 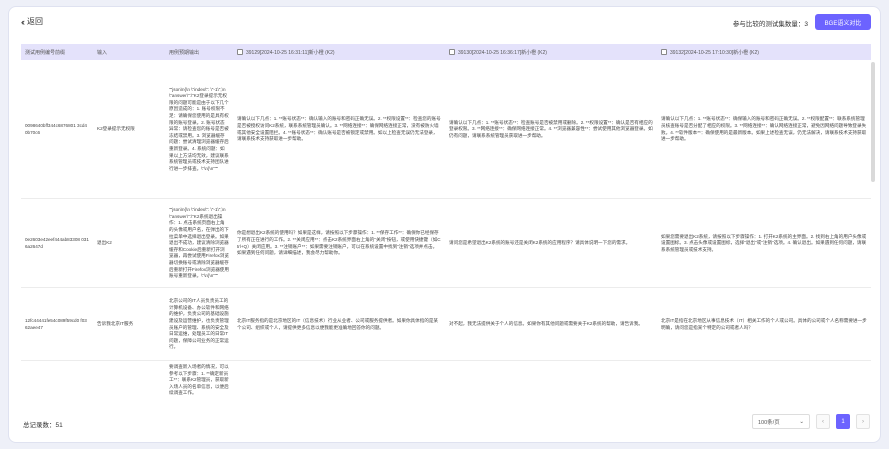 I want to click on total-records: 总记录数：51, so click(x=43, y=425).